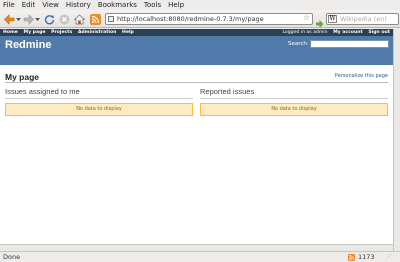 The width and height of the screenshot is (400, 262). I want to click on topmenu-help: Help, so click(128, 32).